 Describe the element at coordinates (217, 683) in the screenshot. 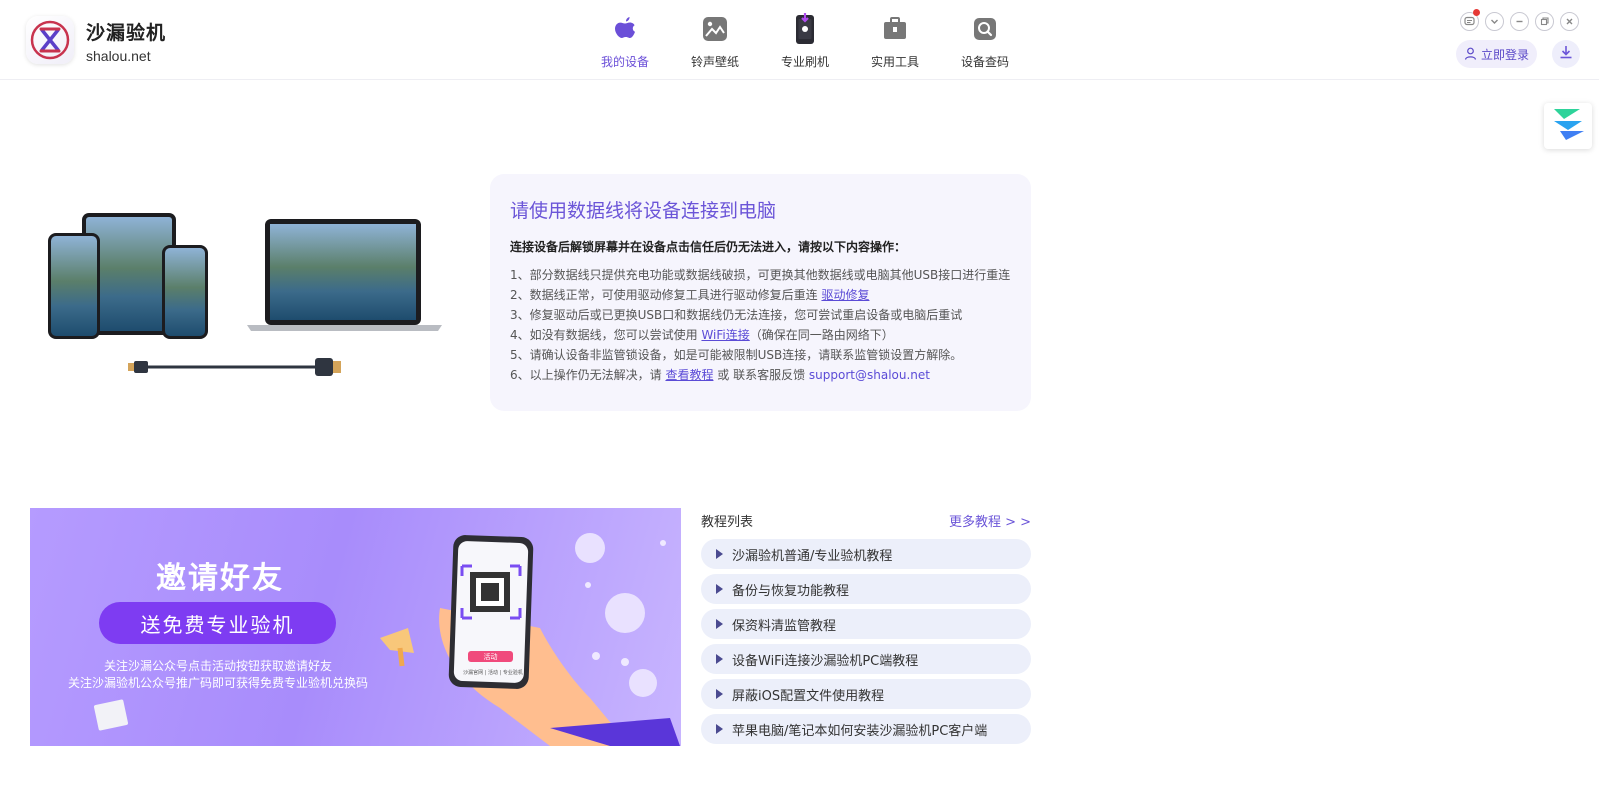

I see `banner-caption: 关注沙漏验机公众号推广码即可获得免费专业验机兑换码` at that location.